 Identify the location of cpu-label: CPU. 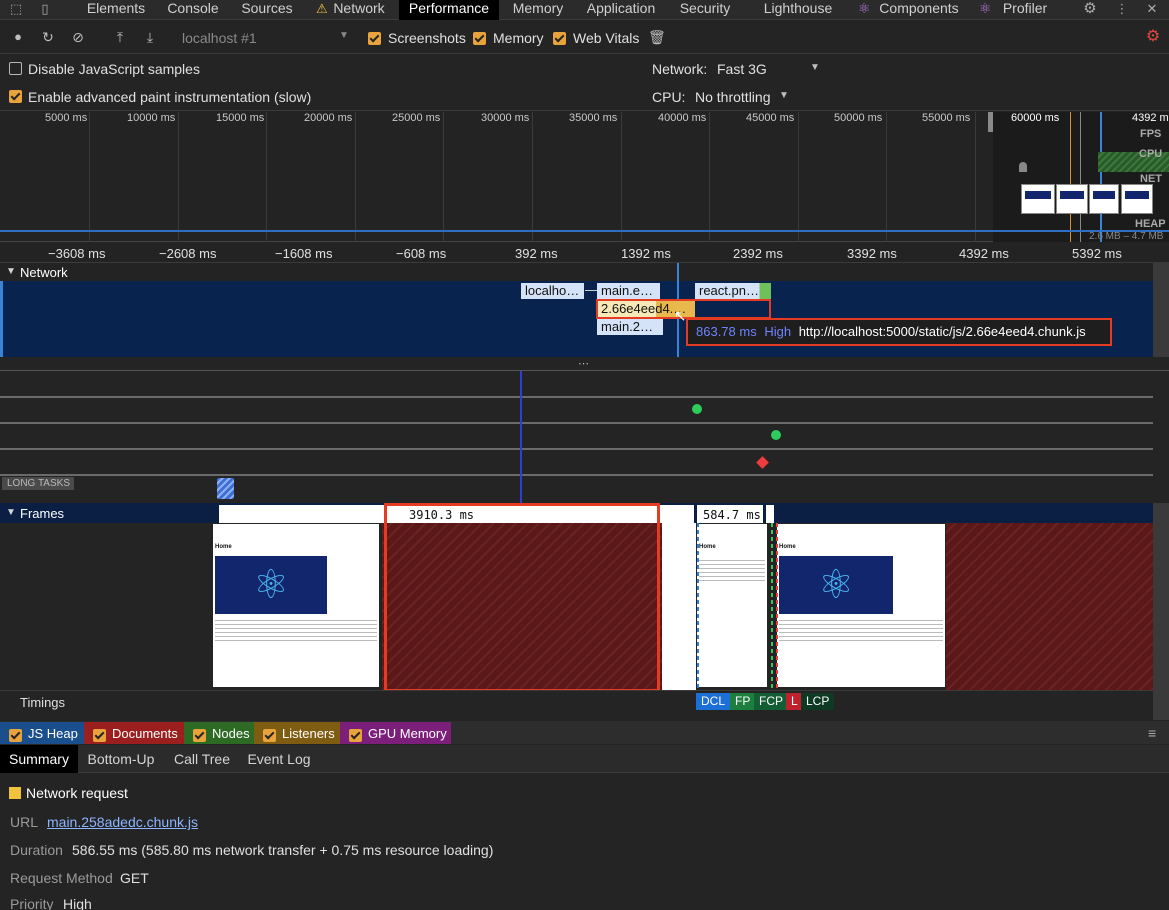
(1151, 154).